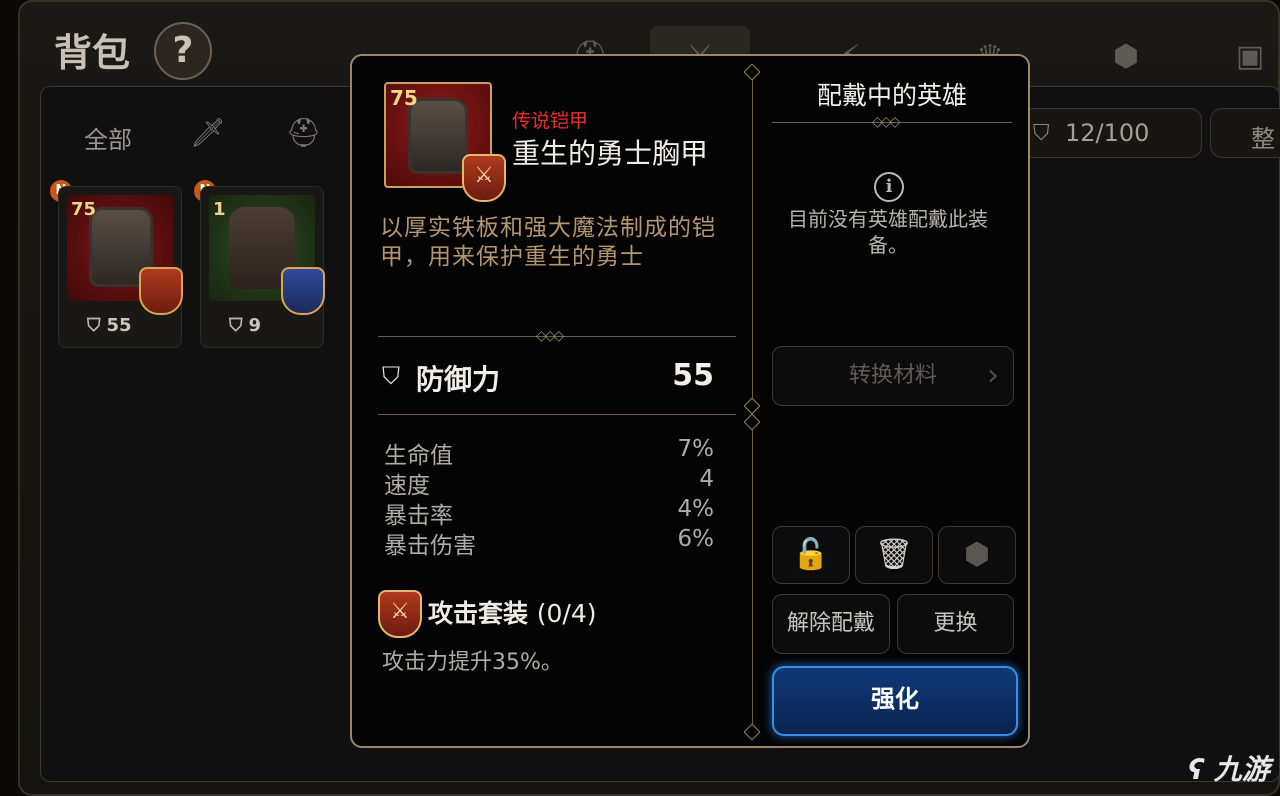  Describe the element at coordinates (891, 95) in the screenshot. I see `equipped-hero-title: 配戴中的英雄` at that location.